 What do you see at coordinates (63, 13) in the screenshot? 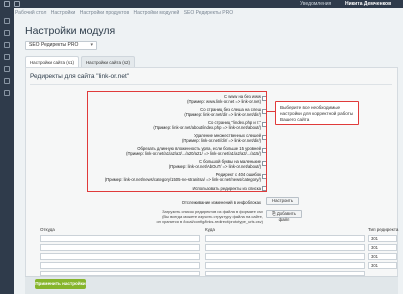
I see `breadcrumb-item: Настройки` at bounding box center [63, 13].